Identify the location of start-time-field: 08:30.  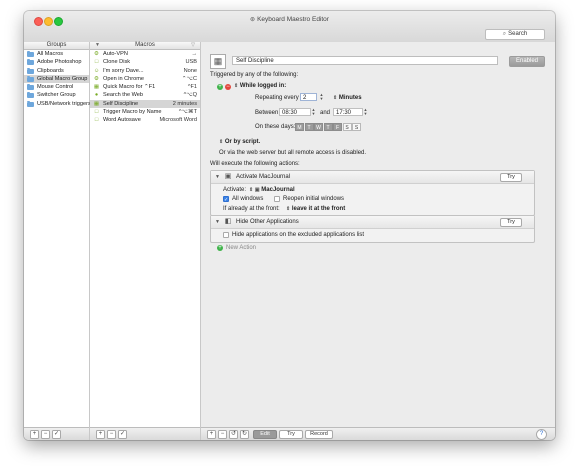
(295, 112).